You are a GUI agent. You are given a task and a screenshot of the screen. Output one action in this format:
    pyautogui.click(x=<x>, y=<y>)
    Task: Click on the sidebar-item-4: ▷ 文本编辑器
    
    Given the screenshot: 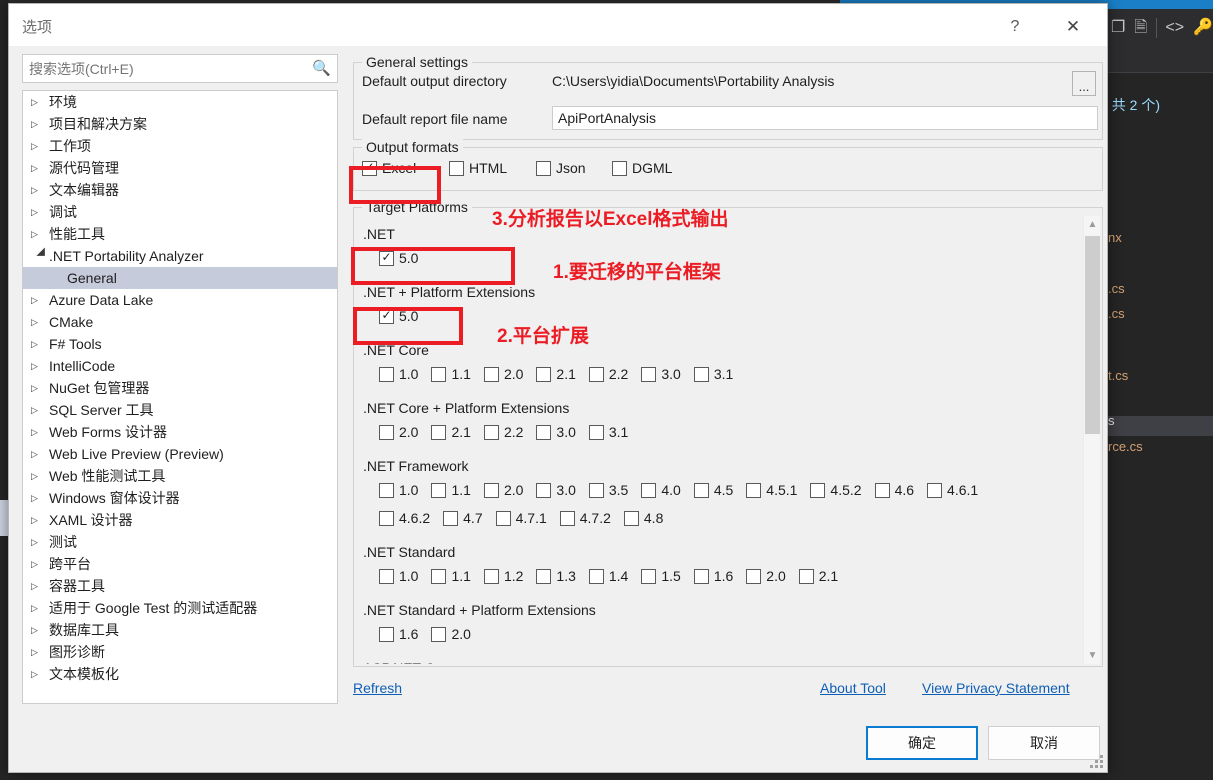 What is the action you would take?
    pyautogui.click(x=180, y=190)
    